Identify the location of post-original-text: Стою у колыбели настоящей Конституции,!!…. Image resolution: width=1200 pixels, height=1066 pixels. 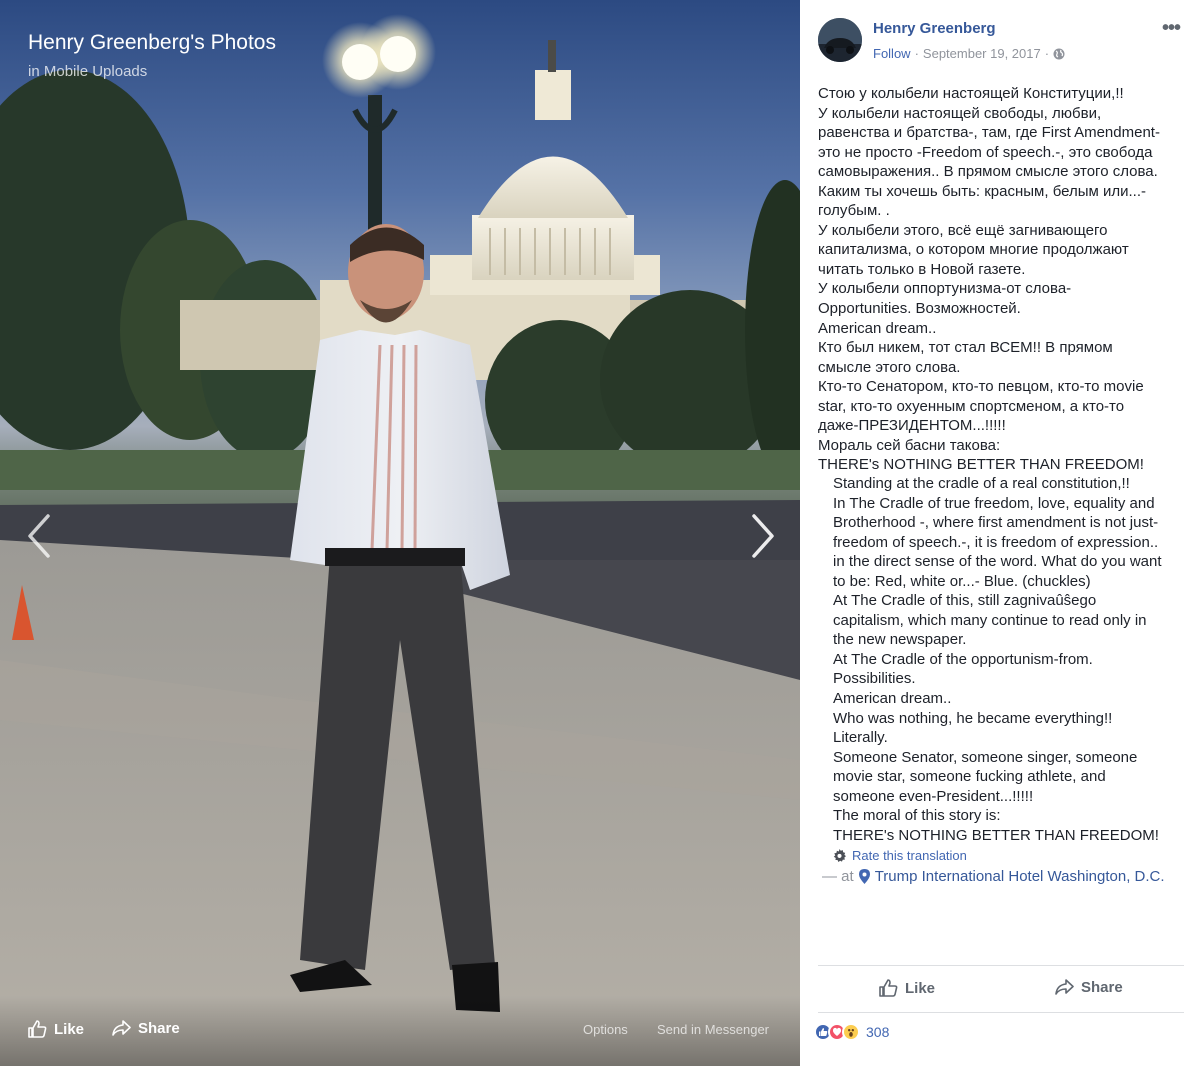
(1003, 279).